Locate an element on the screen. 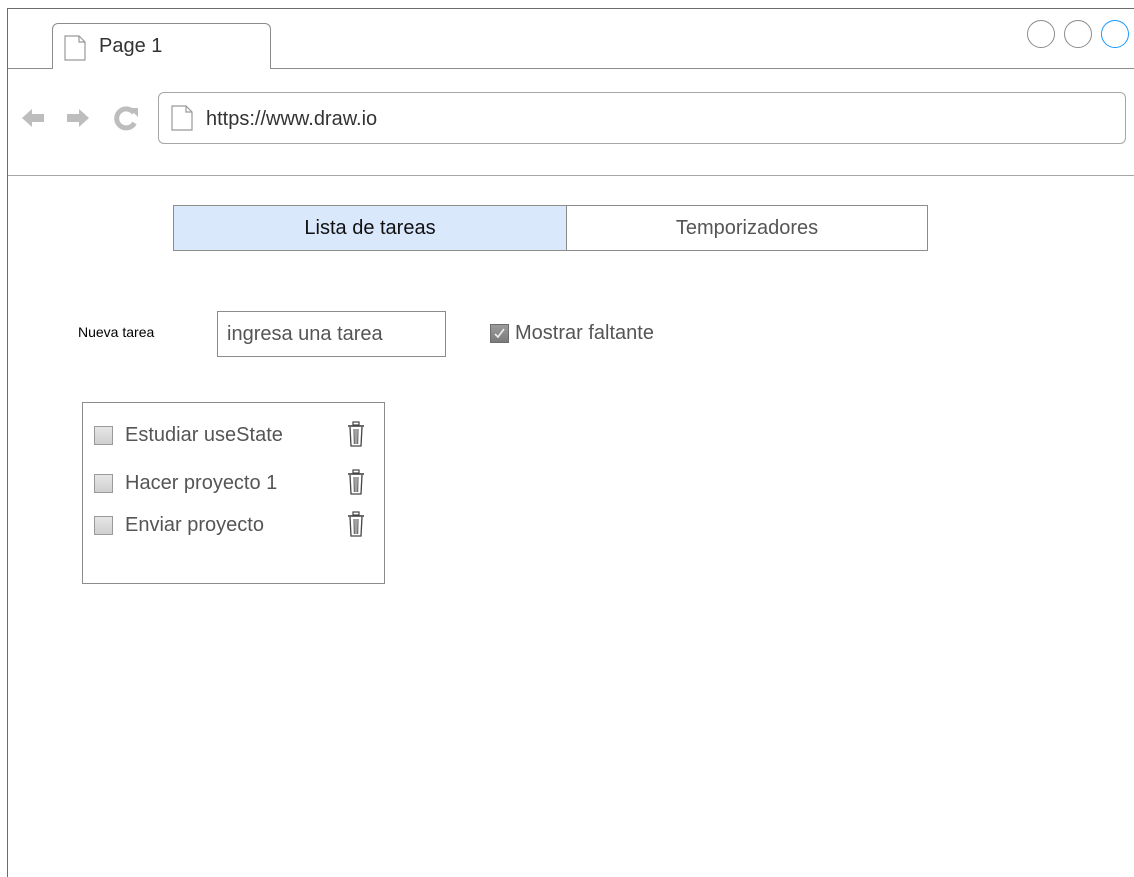 This screenshot has width=1134, height=877. task-text: Estudiar useState is located at coordinates (204, 434).